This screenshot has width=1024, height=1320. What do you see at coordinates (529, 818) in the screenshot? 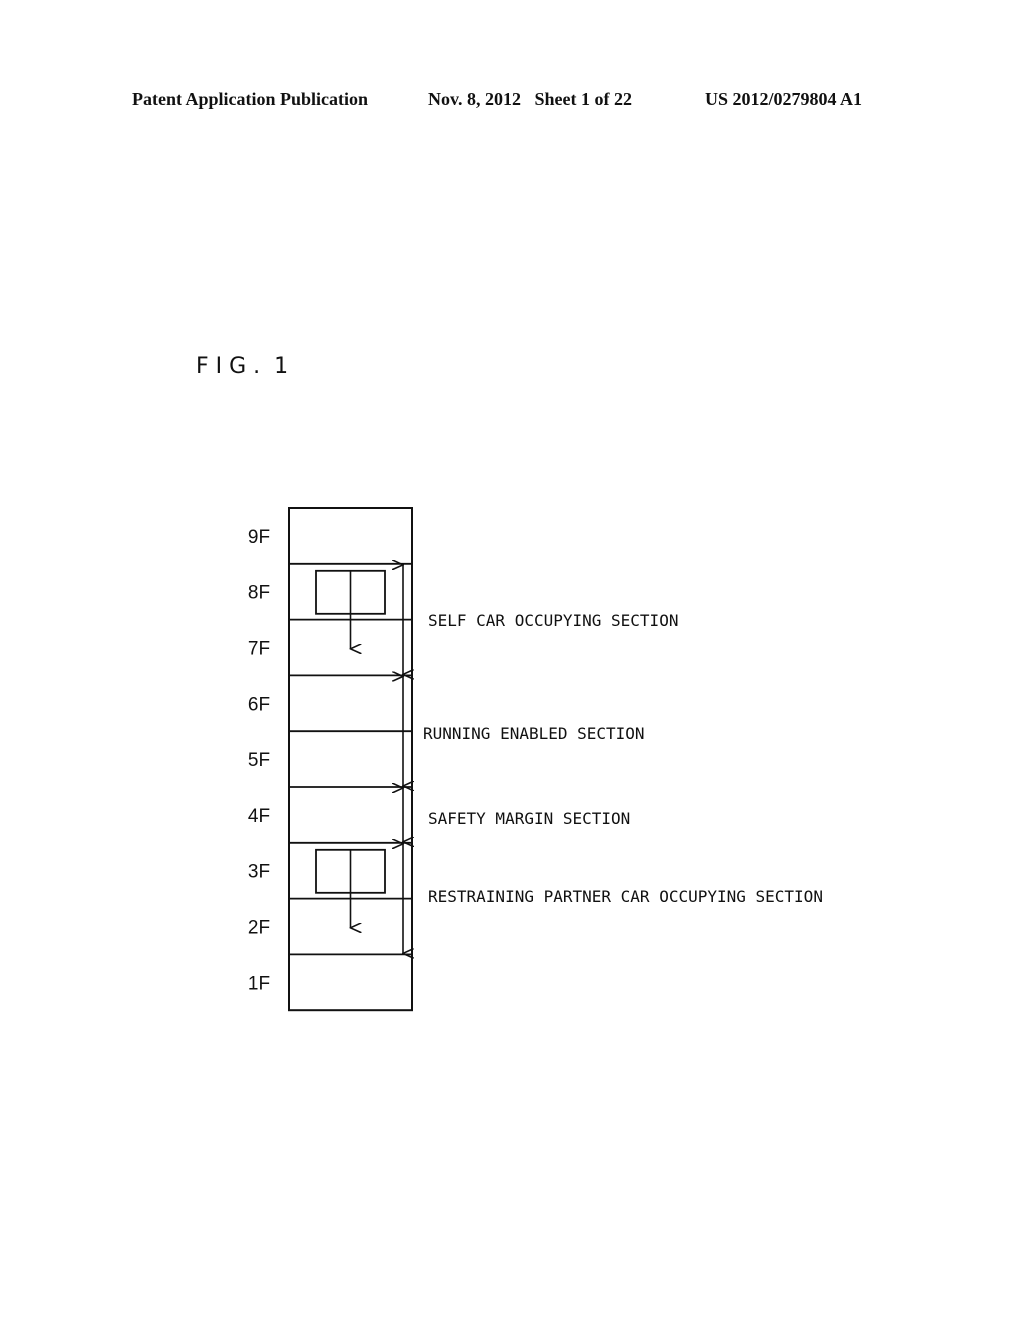
I see `section-label: SAFETY MARGIN SECTION` at bounding box center [529, 818].